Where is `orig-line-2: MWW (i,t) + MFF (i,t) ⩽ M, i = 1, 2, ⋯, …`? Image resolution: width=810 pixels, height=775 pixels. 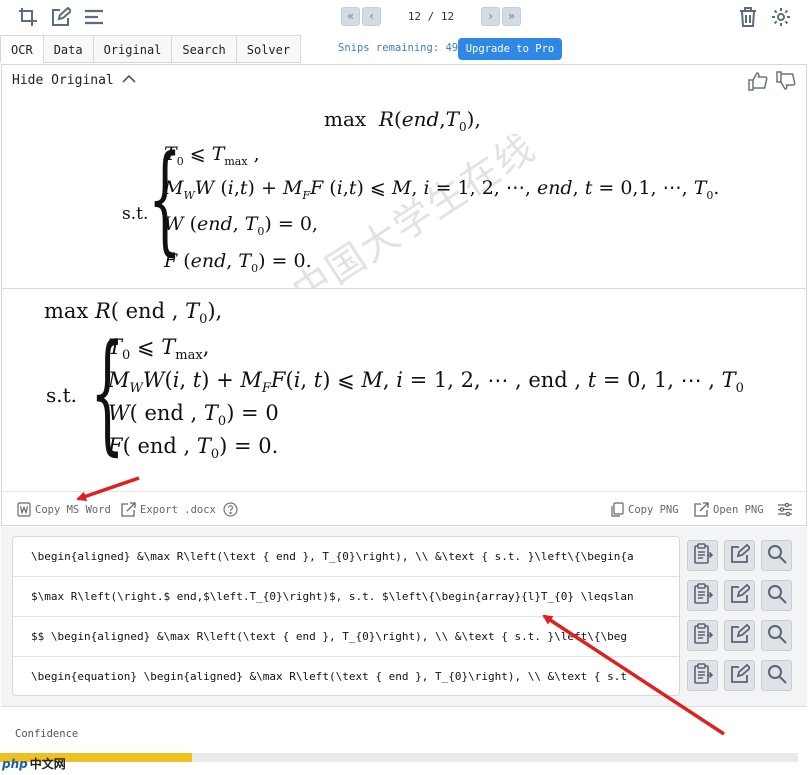
orig-line-2: MWW (i,t) + MFF (i,t) ⩽ M, i = 1, 2, ⋯, … is located at coordinates (442, 189).